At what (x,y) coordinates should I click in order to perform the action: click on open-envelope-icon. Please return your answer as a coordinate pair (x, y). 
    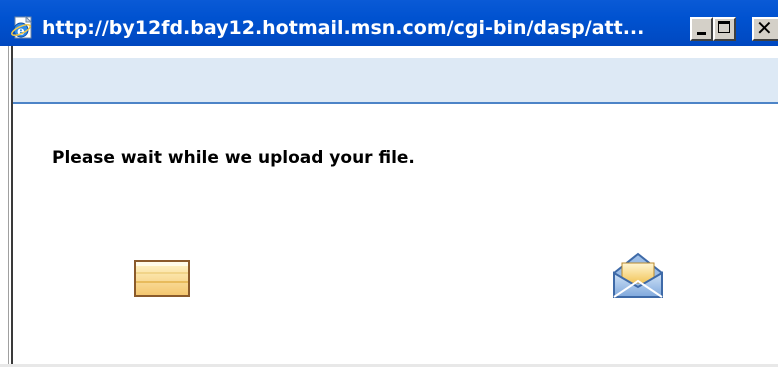
    Looking at the image, I should click on (638, 275).